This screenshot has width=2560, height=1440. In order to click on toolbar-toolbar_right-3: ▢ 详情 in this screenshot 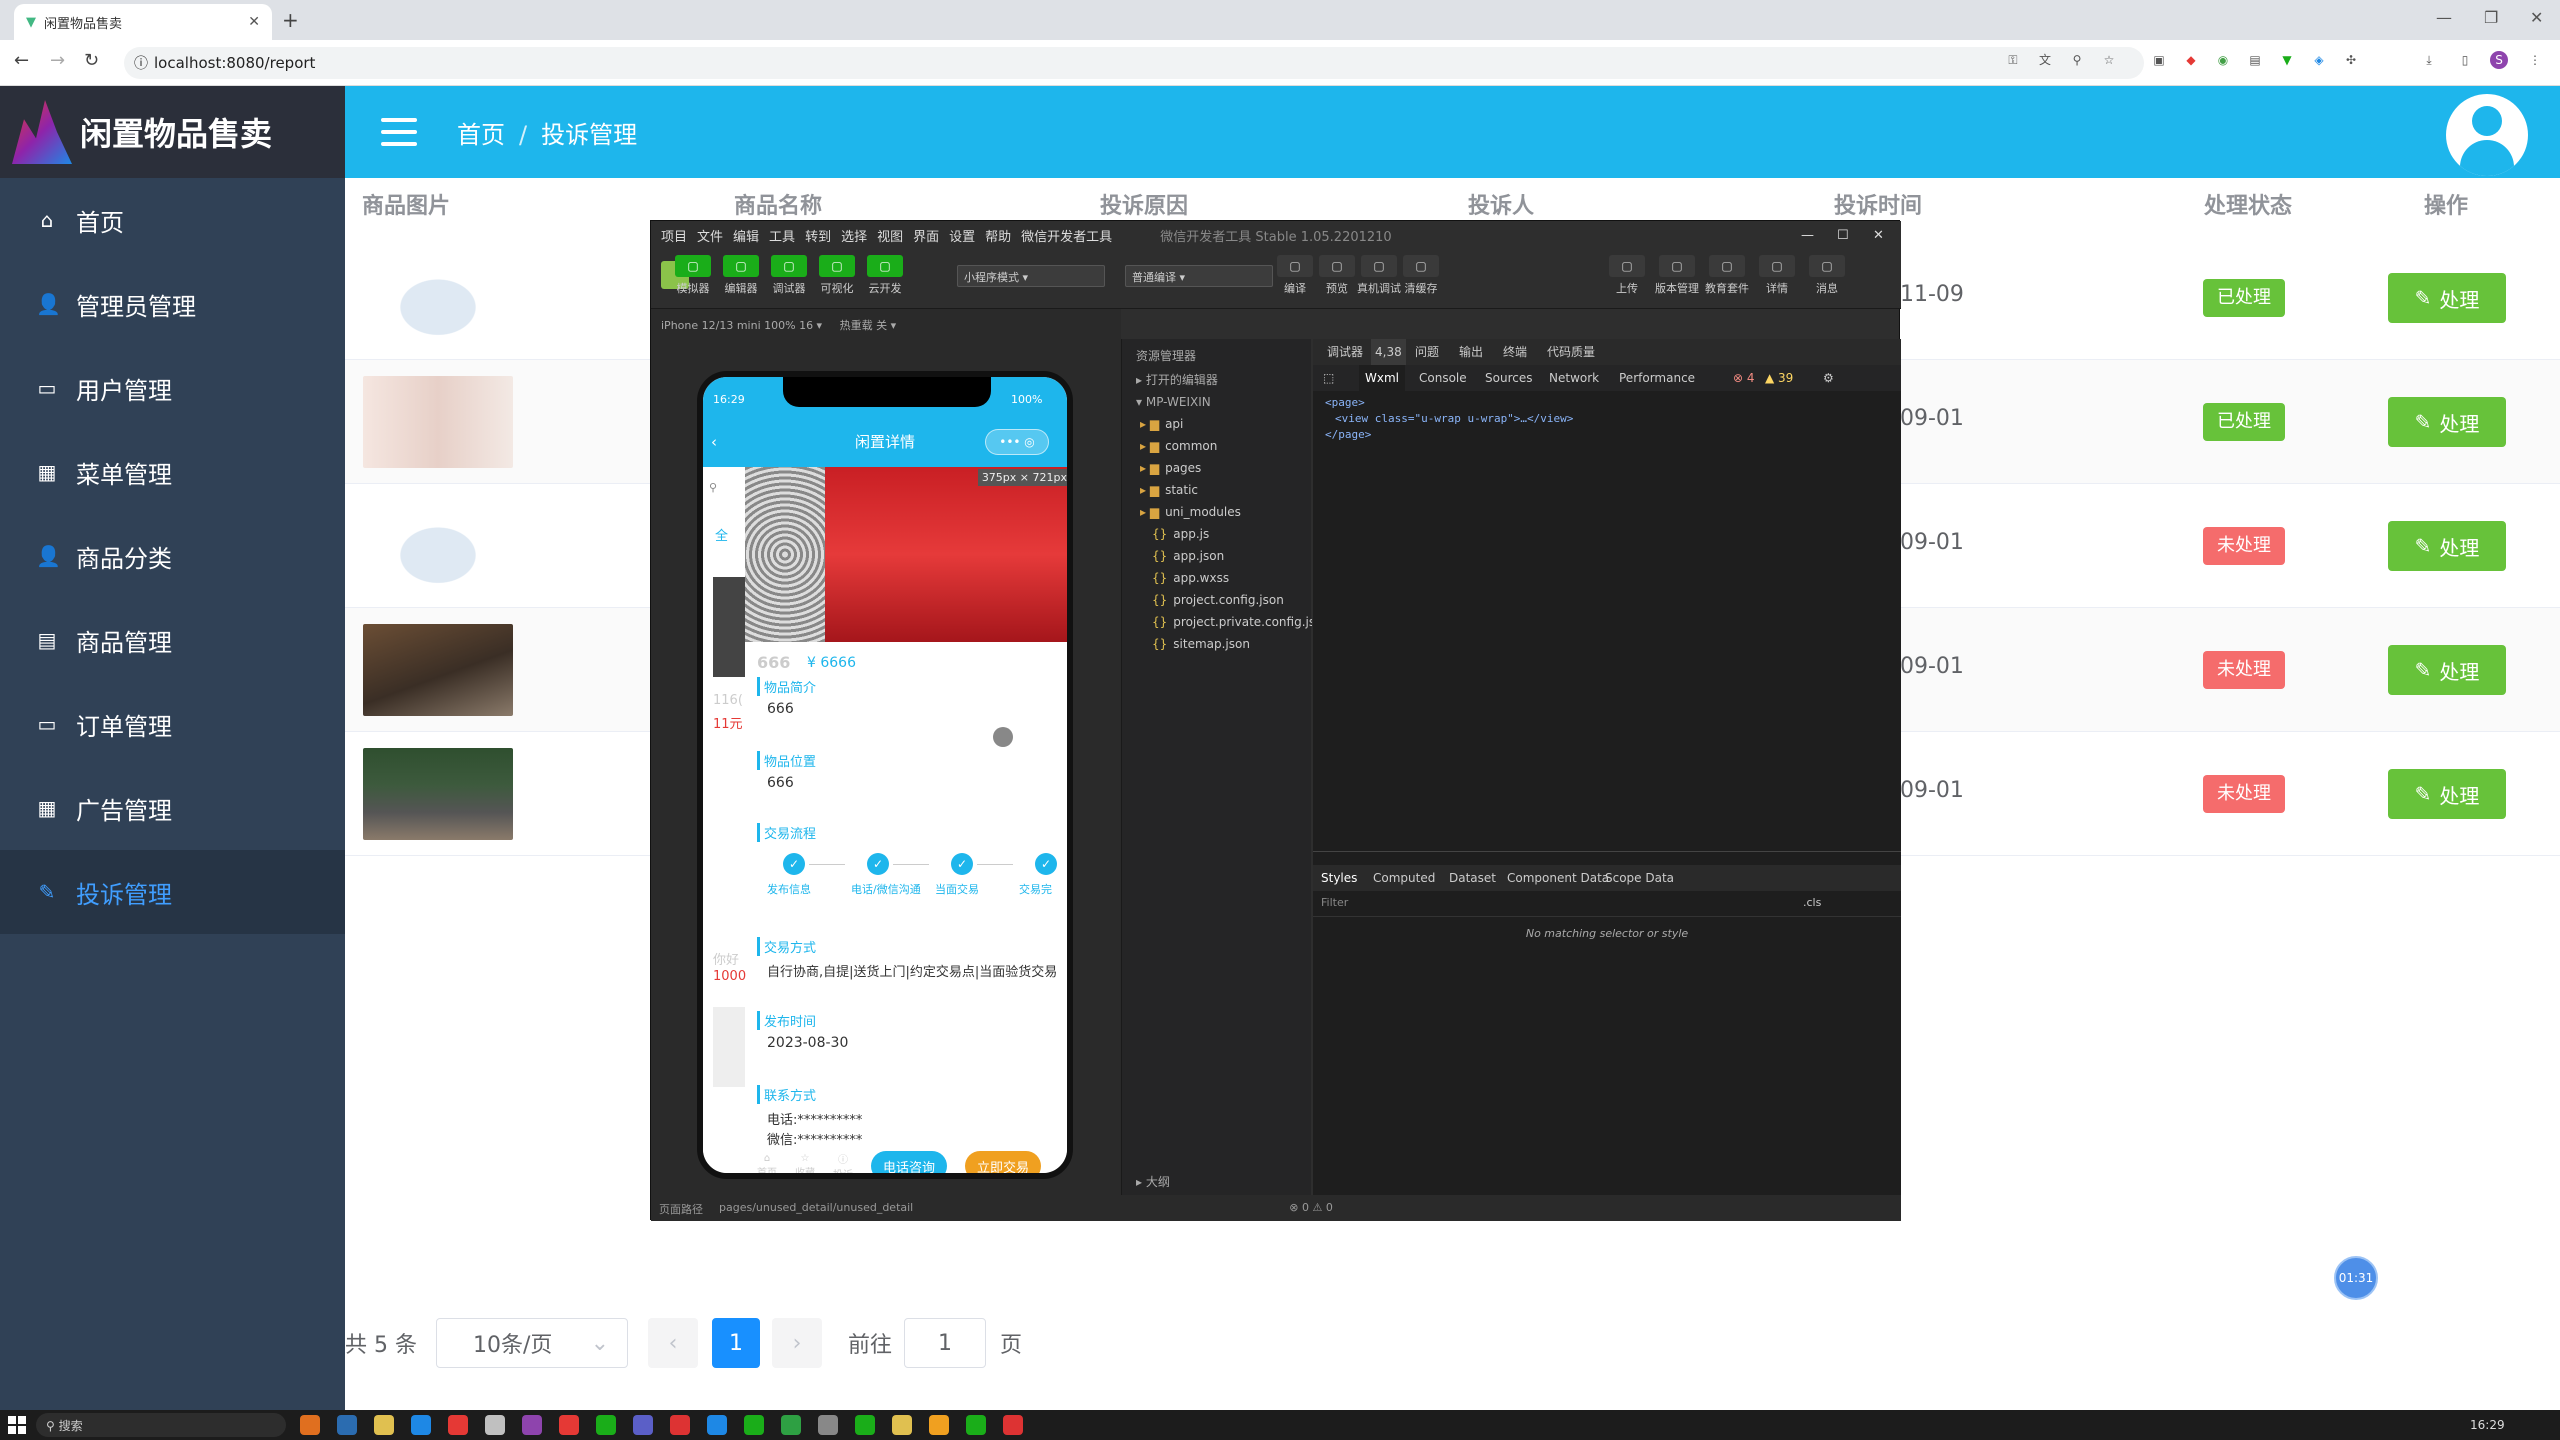, I will do `click(1777, 275)`.